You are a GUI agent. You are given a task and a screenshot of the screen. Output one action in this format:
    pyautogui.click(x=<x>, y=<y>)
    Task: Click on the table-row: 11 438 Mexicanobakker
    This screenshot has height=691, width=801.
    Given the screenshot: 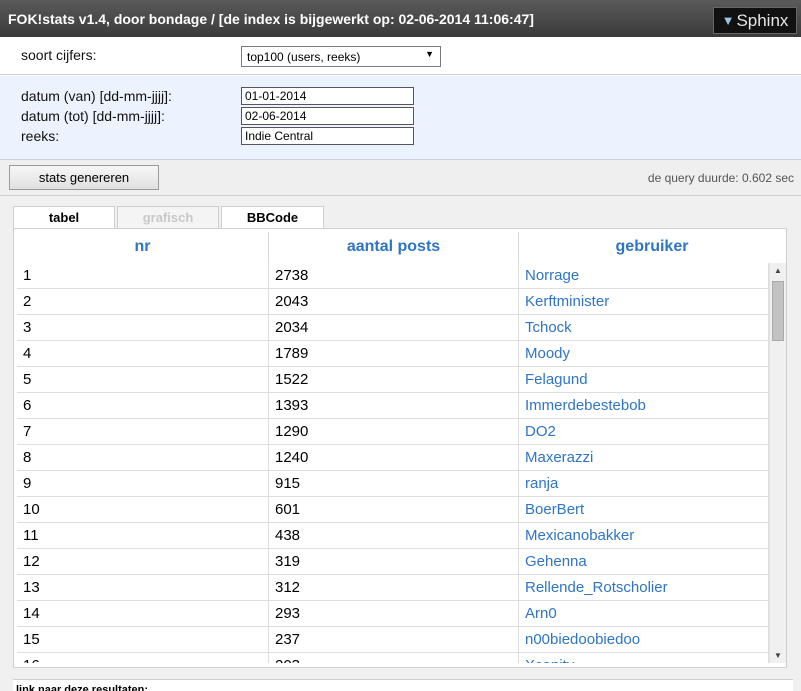 What is the action you would take?
    pyautogui.click(x=393, y=536)
    